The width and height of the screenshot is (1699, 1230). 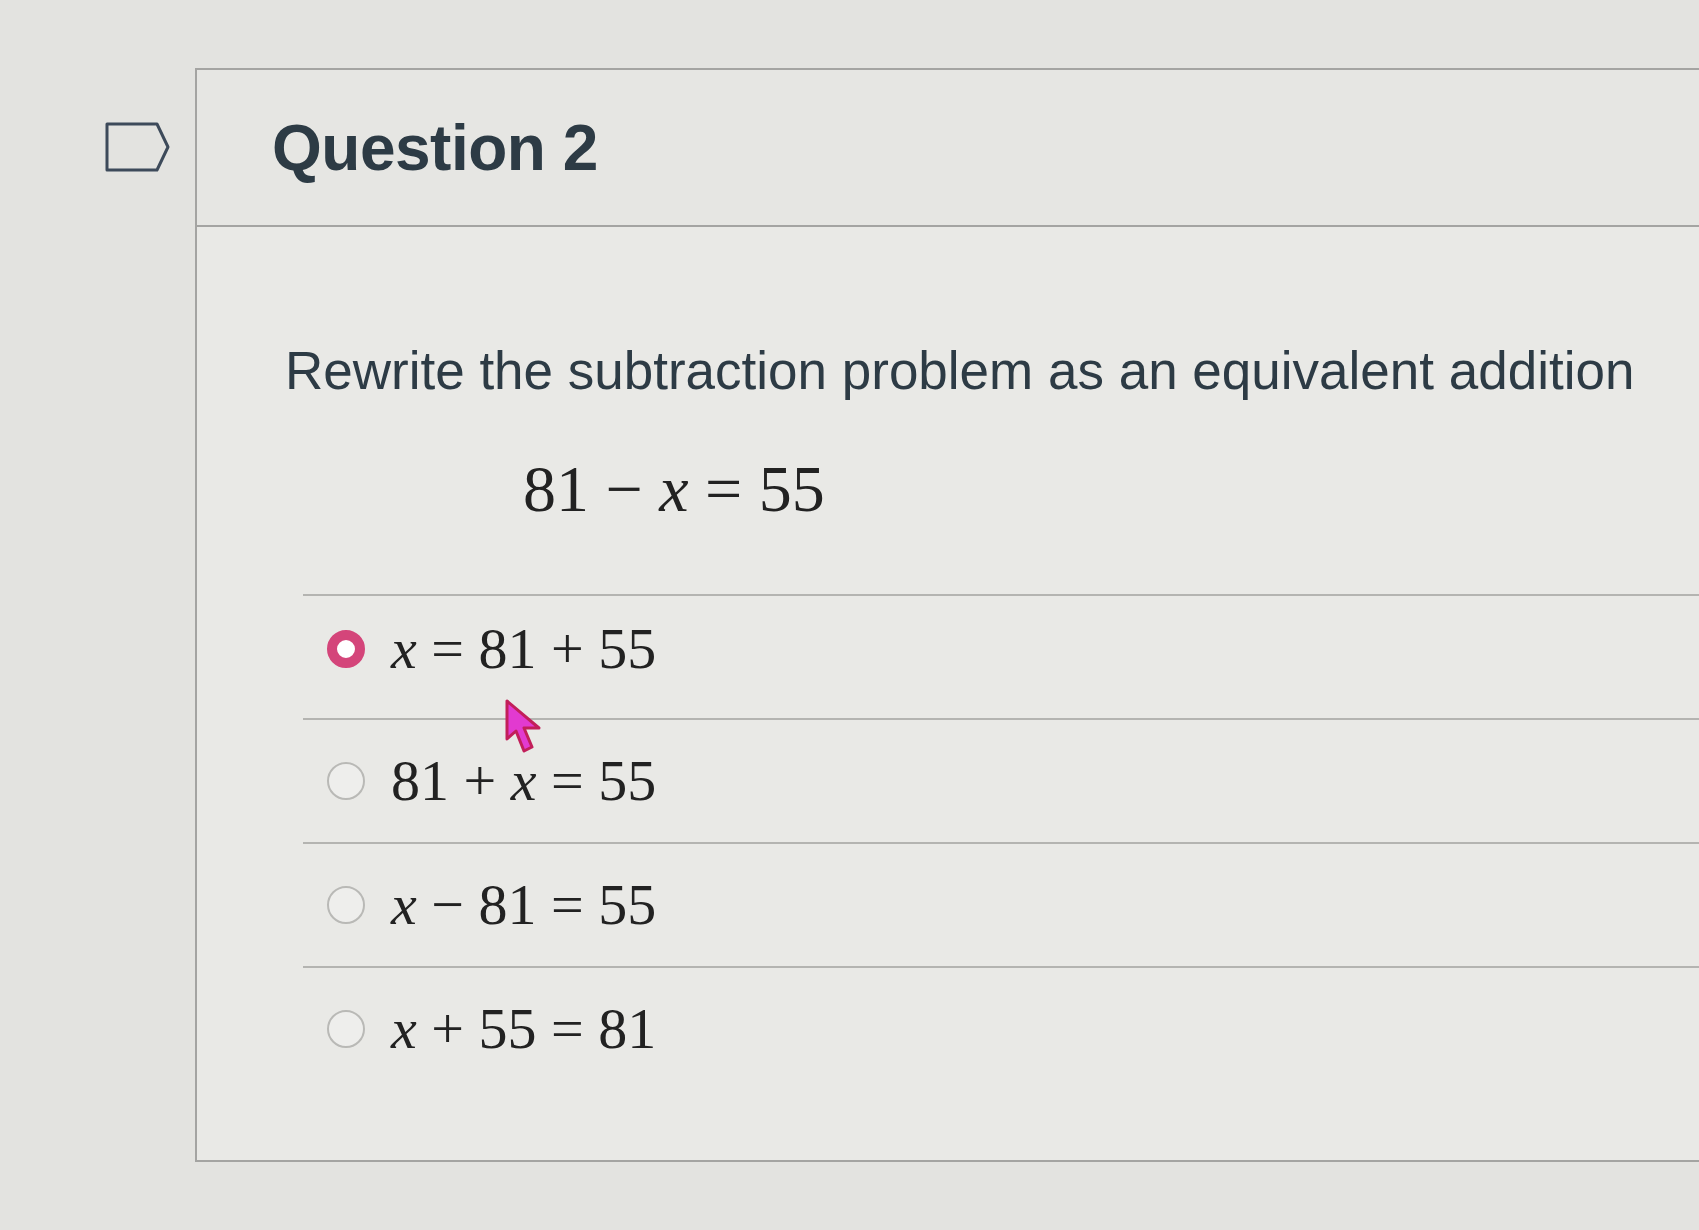 What do you see at coordinates (524, 1029) in the screenshot?
I see `answer-option: x + 55 = 81` at bounding box center [524, 1029].